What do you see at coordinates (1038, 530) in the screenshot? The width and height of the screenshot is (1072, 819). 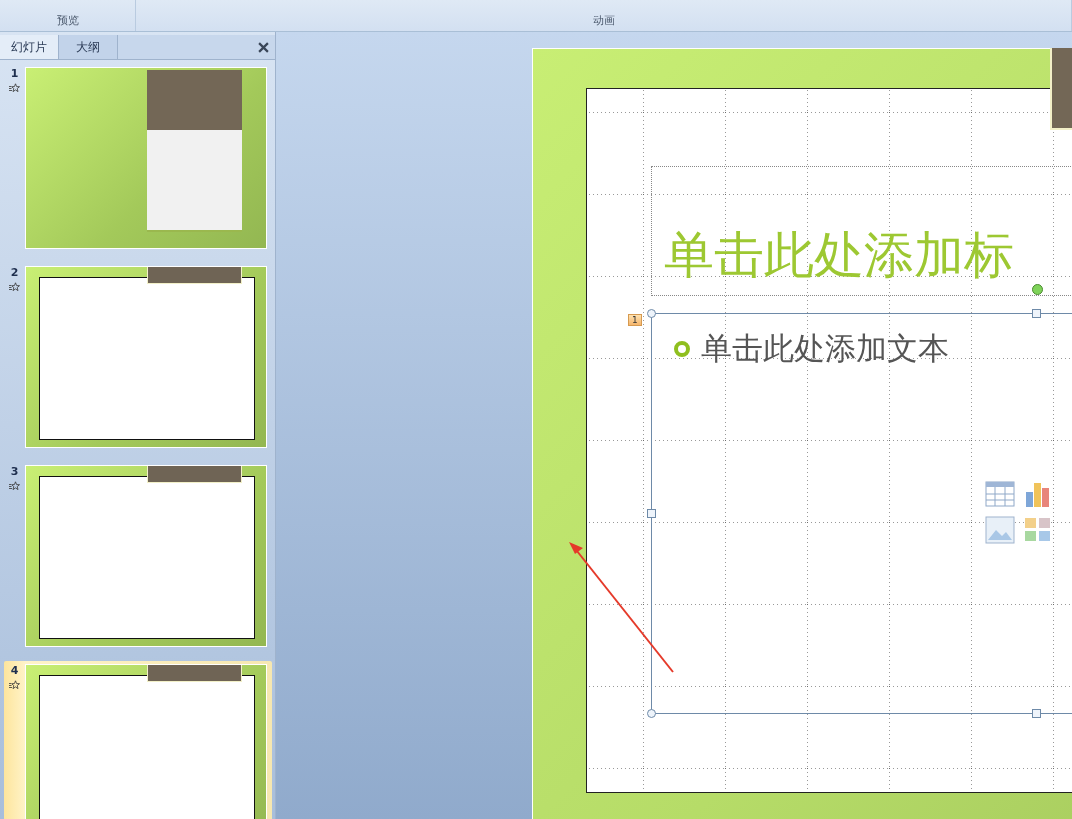 I see `smartart-icon` at bounding box center [1038, 530].